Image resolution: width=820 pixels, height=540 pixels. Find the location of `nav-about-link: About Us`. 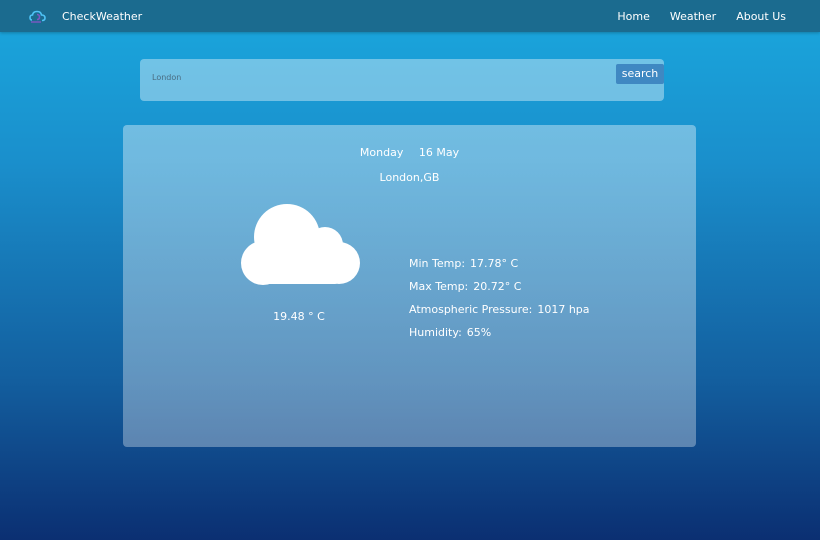

nav-about-link: About Us is located at coordinates (761, 16).